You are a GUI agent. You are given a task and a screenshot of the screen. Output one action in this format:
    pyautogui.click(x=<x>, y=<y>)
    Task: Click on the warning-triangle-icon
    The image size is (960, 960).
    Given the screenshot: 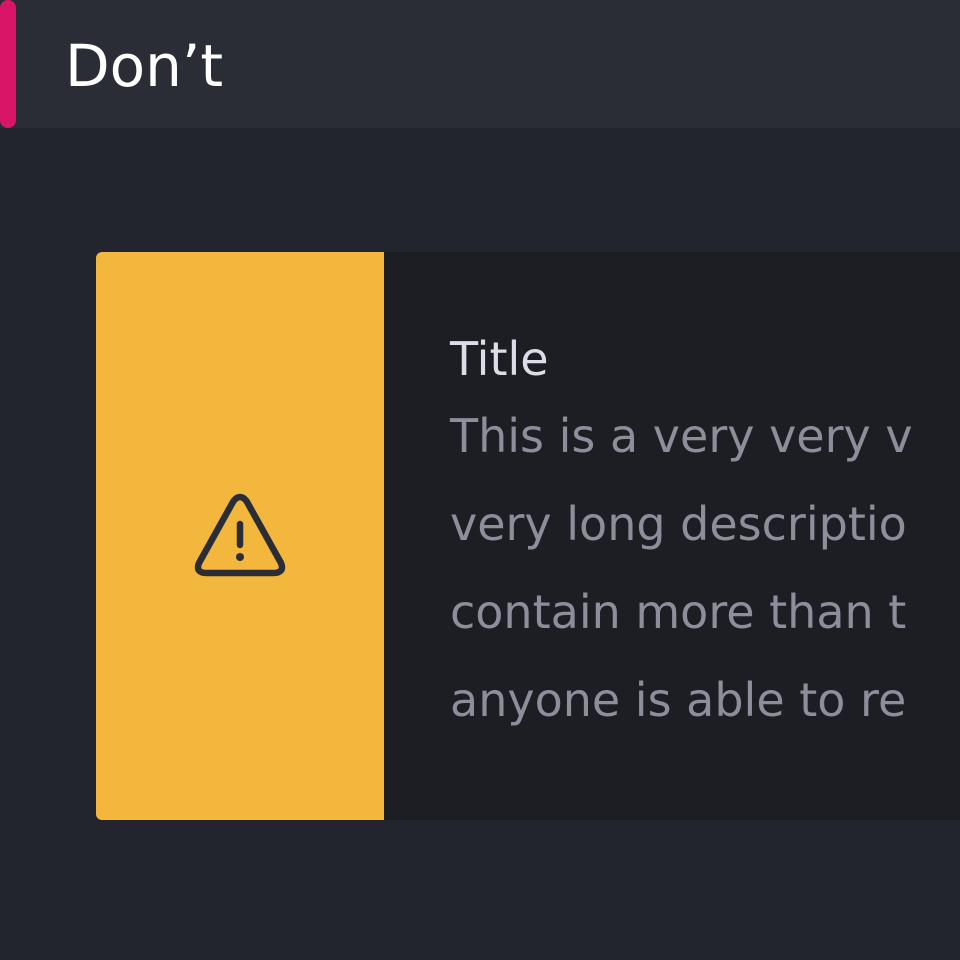 What is the action you would take?
    pyautogui.click(x=240, y=535)
    